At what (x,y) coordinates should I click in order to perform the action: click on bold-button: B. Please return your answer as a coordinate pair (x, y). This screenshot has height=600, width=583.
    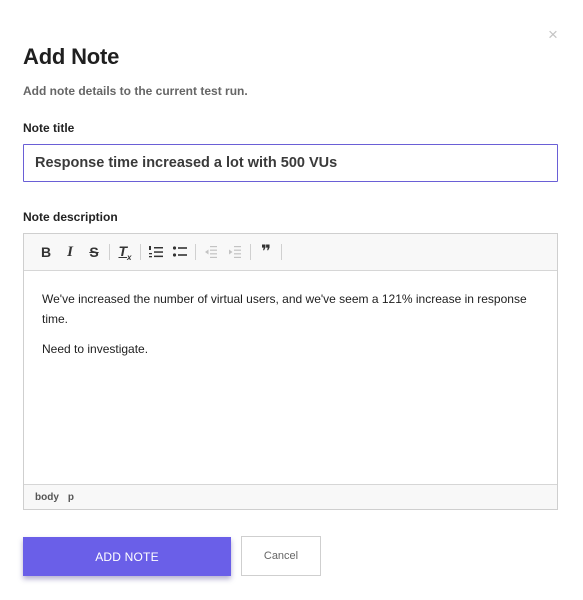
    Looking at the image, I should click on (46, 252).